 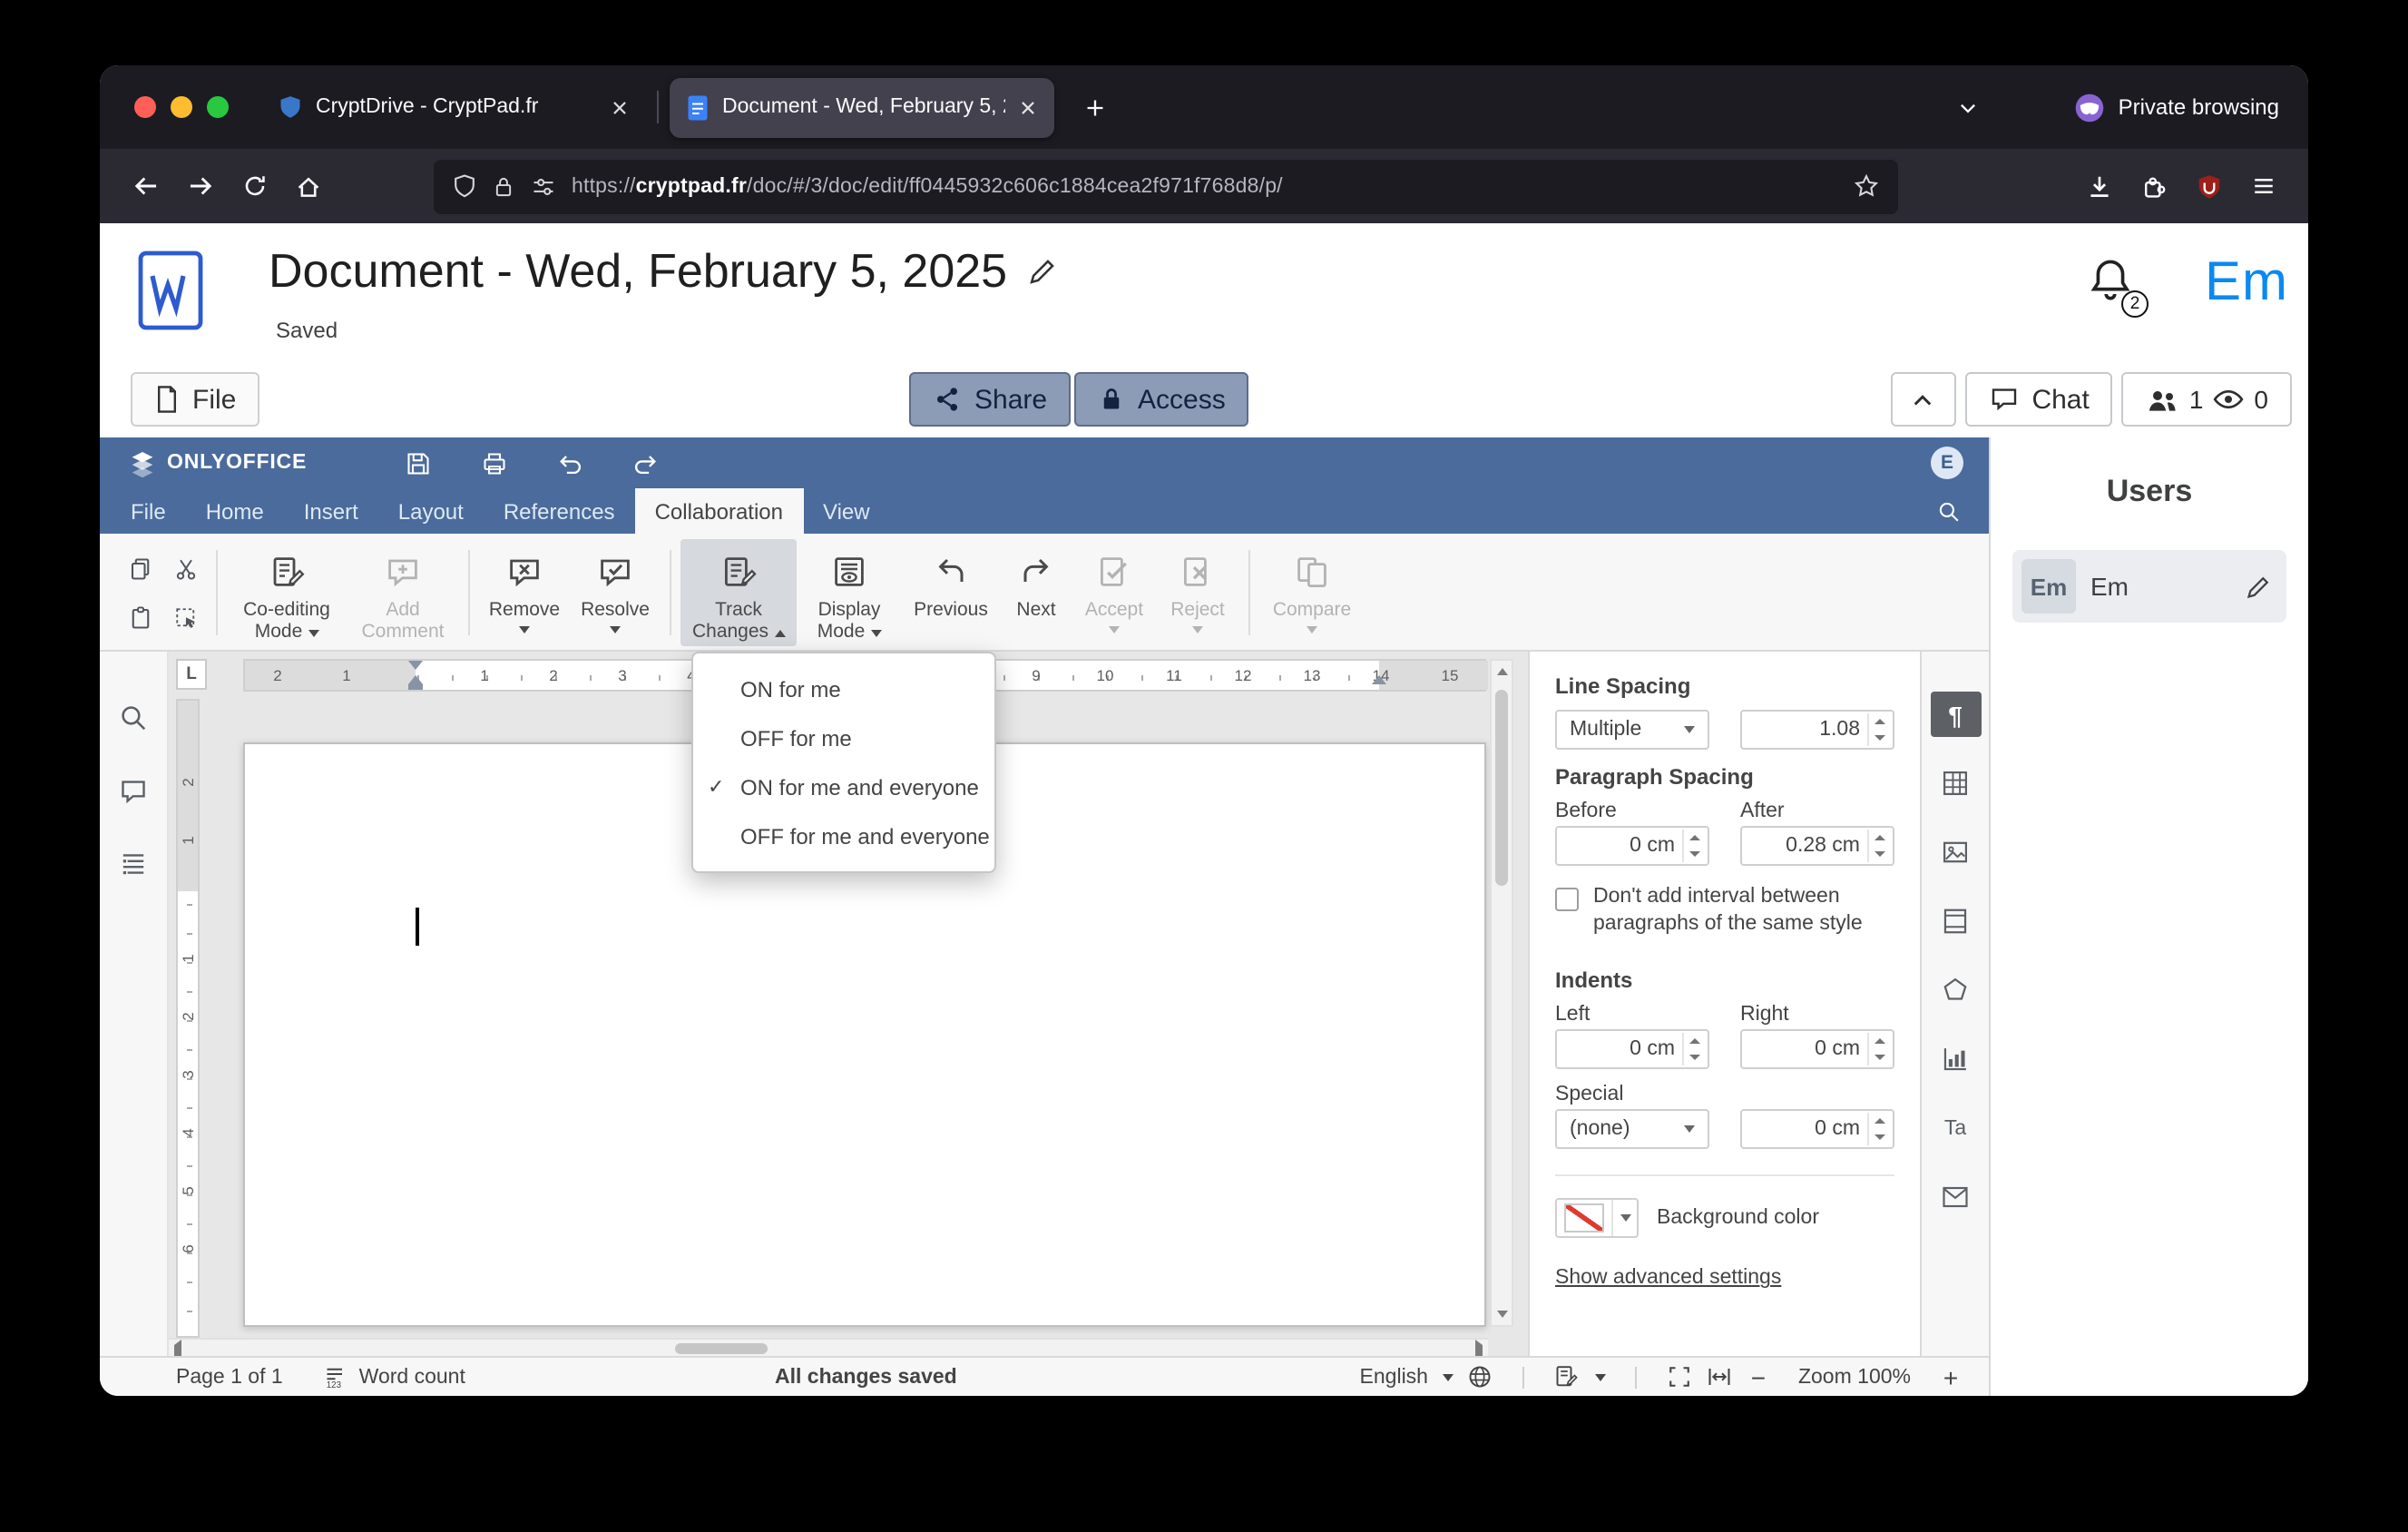 I want to click on display-mode-button: Display Mode, so click(x=850, y=592).